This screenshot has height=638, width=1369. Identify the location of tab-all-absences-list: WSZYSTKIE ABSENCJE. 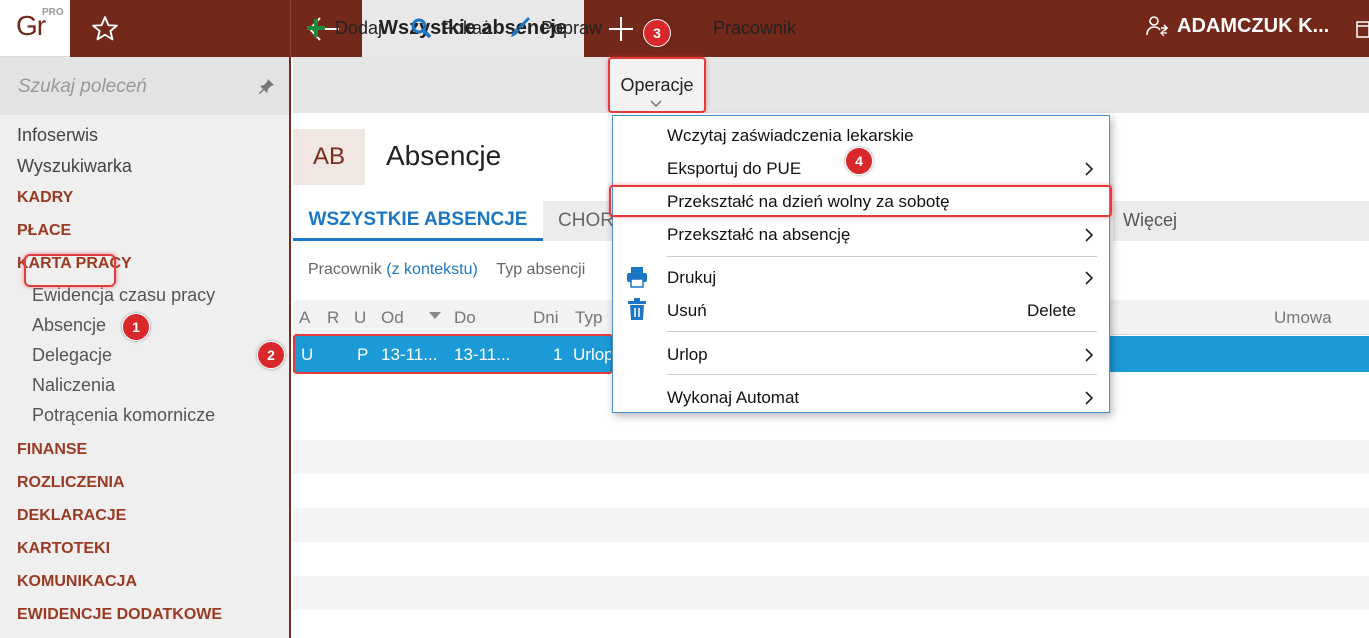
(418, 221).